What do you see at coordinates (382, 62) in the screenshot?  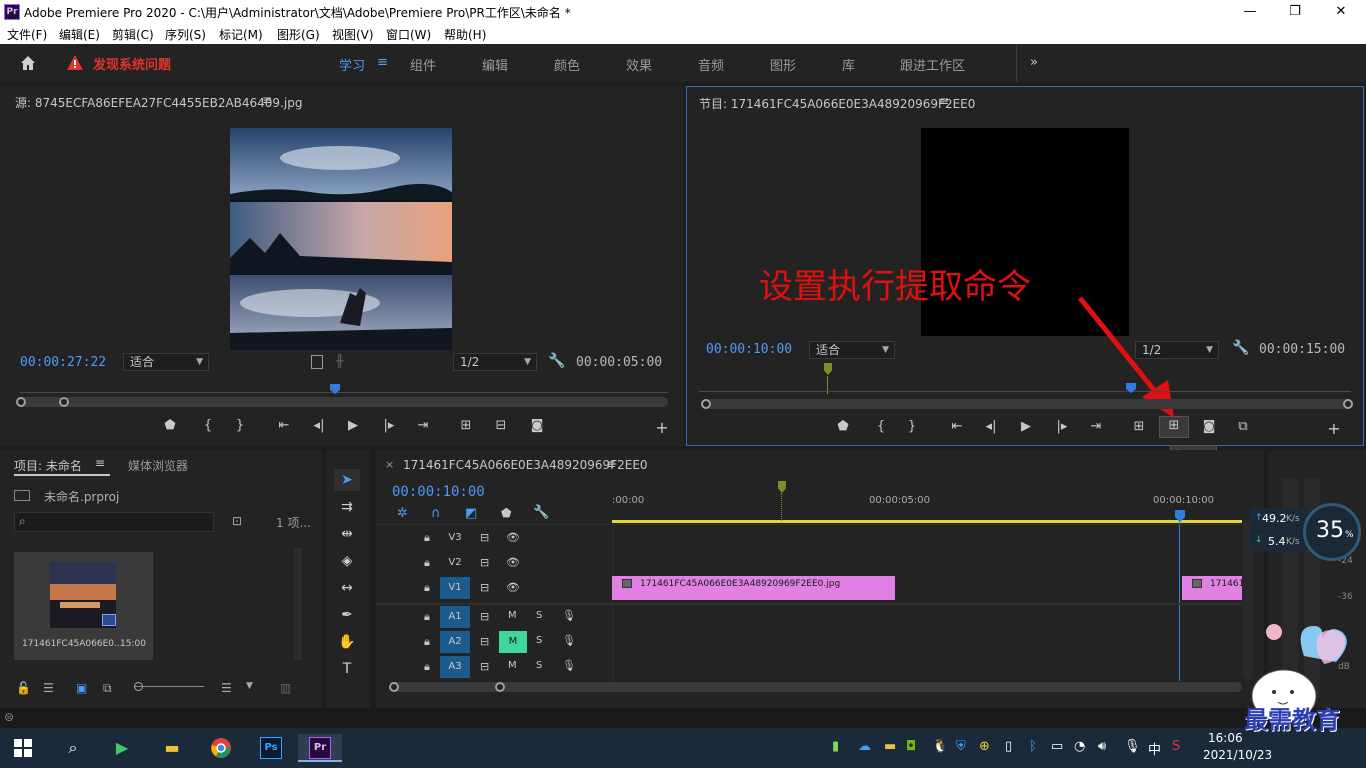 I see `workspace-menu-icon: ≡` at bounding box center [382, 62].